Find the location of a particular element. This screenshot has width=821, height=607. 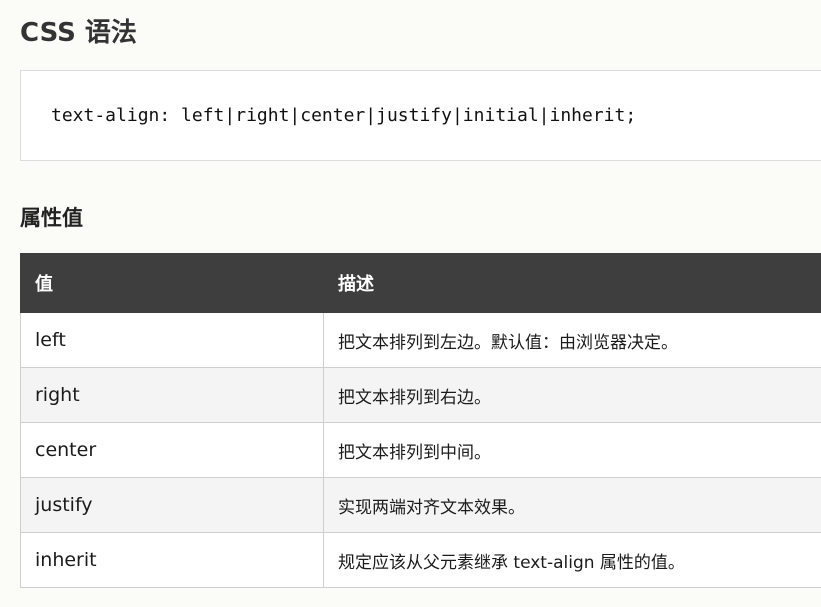

value-cell: right is located at coordinates (172, 395).